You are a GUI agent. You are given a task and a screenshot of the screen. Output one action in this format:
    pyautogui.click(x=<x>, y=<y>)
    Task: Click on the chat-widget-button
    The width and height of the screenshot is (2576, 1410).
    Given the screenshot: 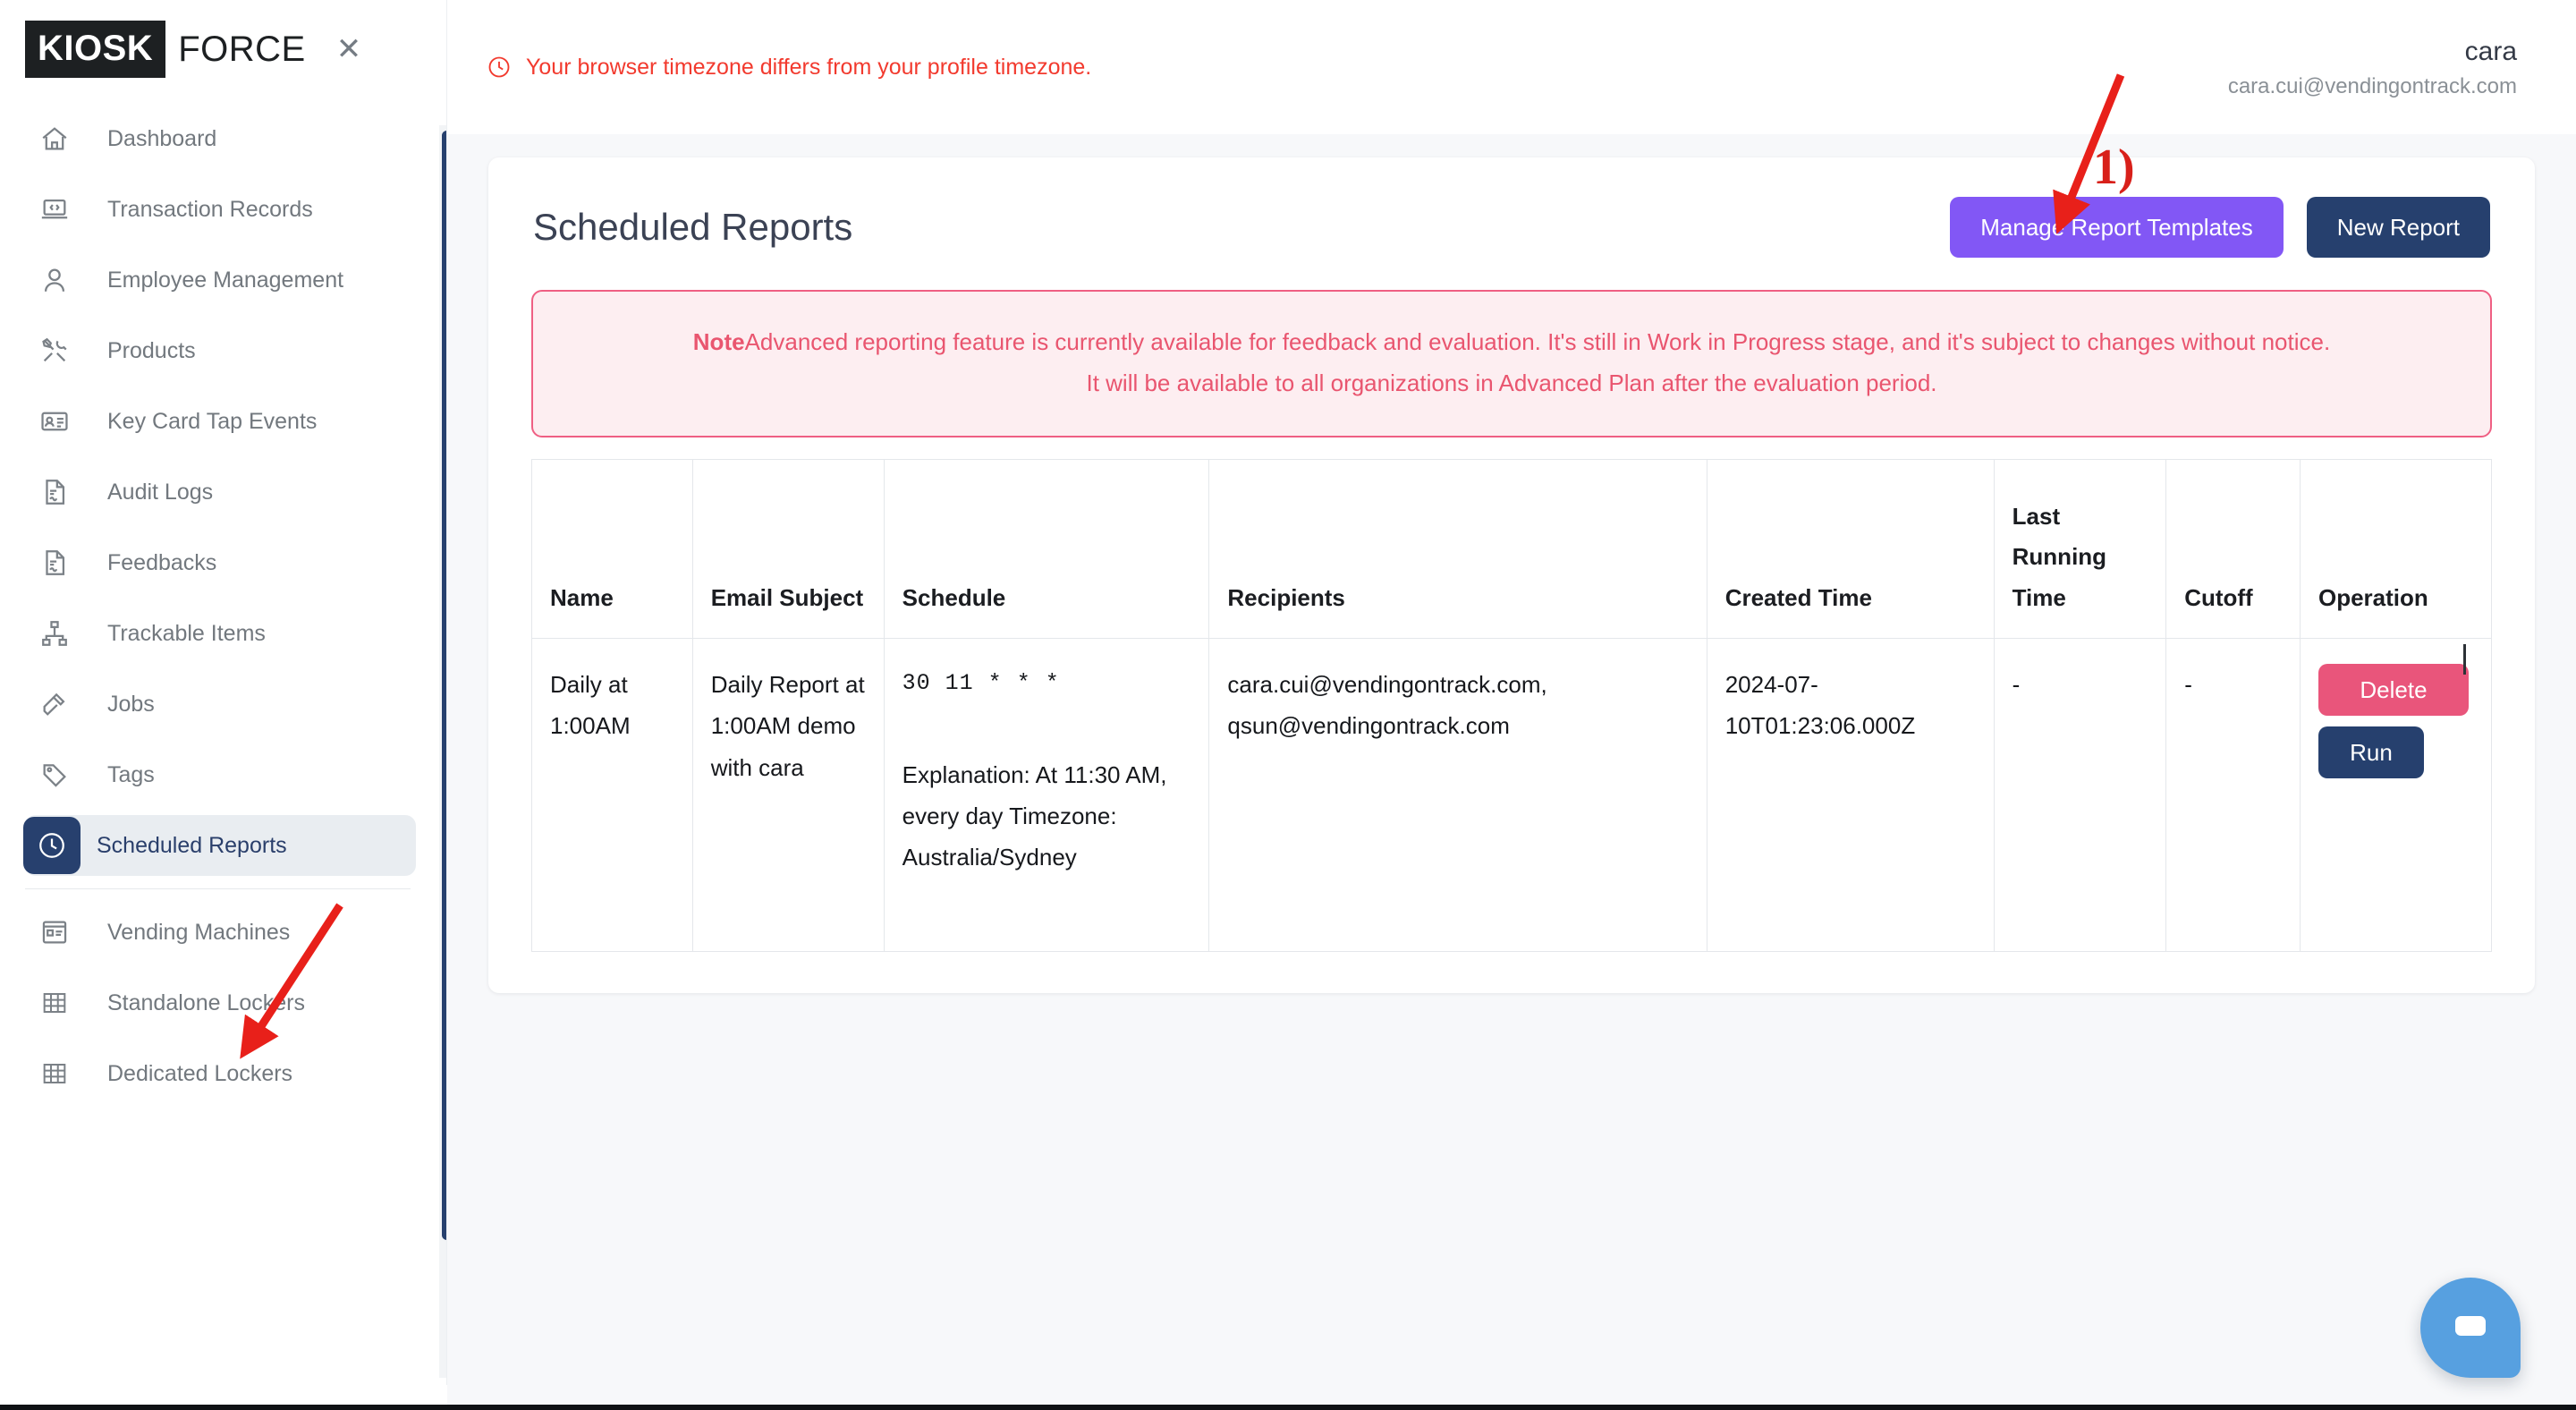 What is the action you would take?
    pyautogui.click(x=2470, y=1328)
    